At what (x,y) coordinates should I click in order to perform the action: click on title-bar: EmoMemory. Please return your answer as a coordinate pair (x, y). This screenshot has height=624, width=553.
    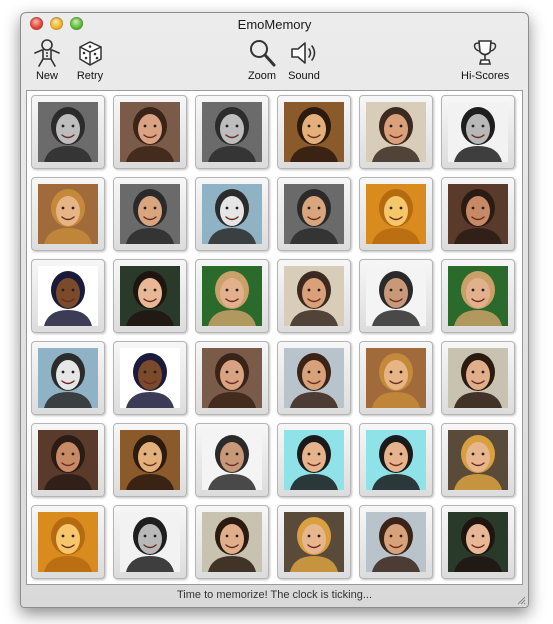
    Looking at the image, I should click on (274, 24).